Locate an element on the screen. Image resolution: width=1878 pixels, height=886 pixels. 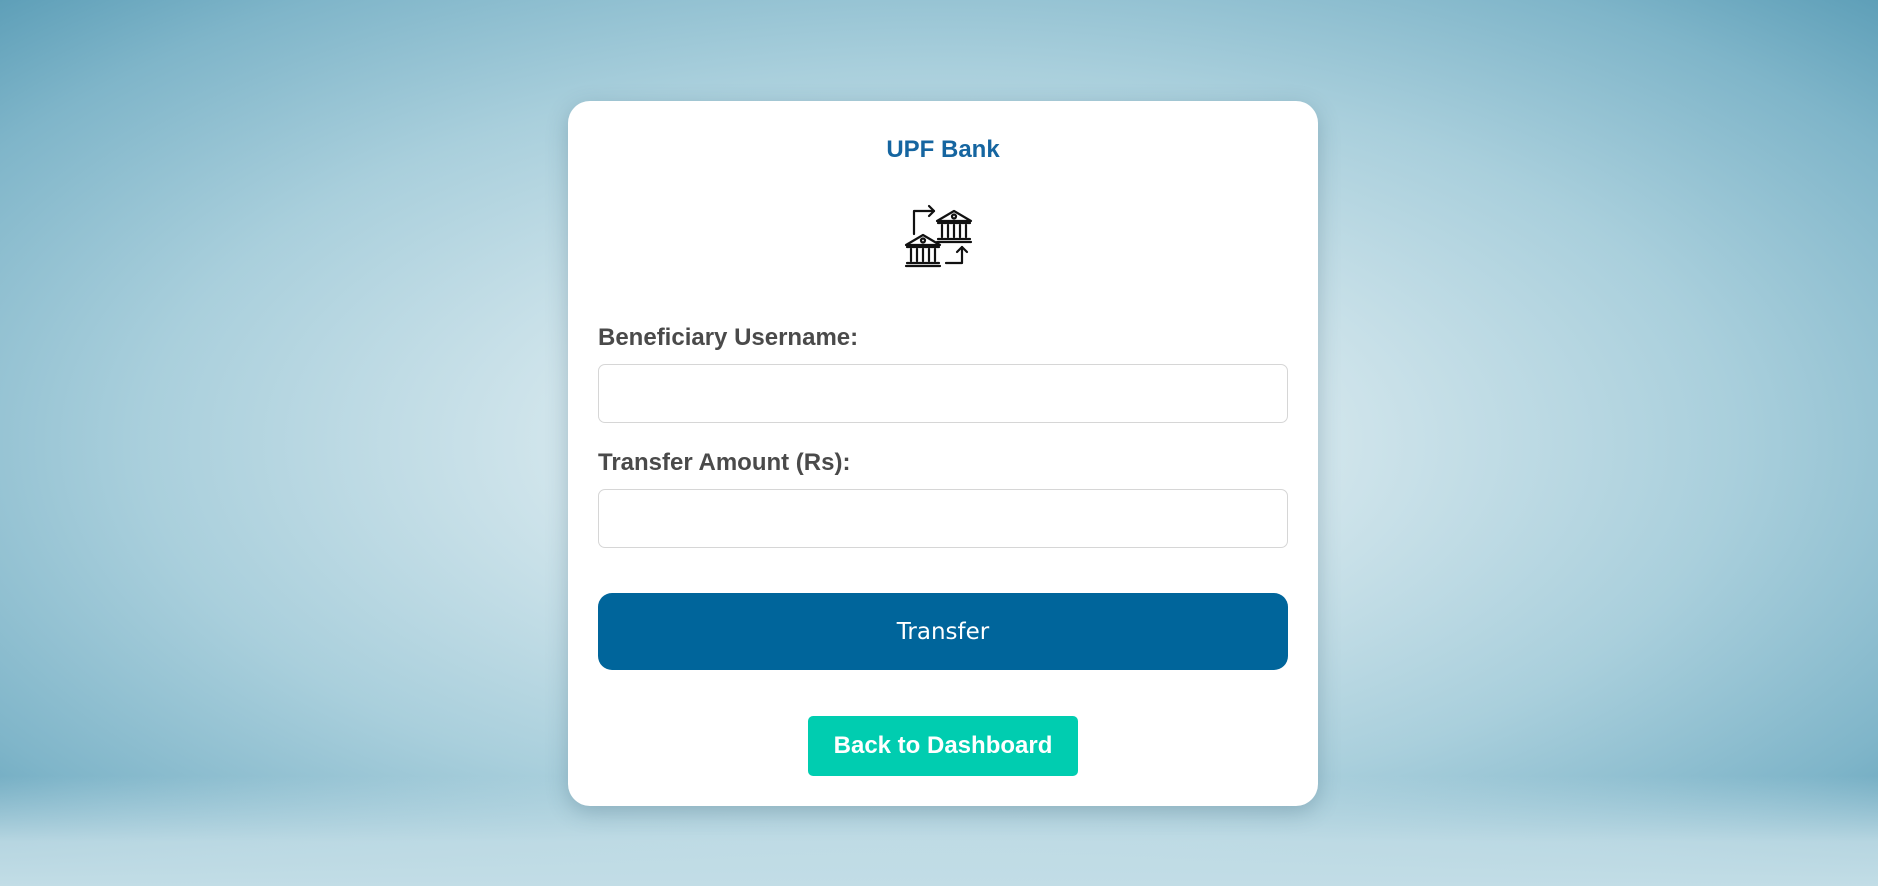
transfer-button: Transfer is located at coordinates (943, 631).